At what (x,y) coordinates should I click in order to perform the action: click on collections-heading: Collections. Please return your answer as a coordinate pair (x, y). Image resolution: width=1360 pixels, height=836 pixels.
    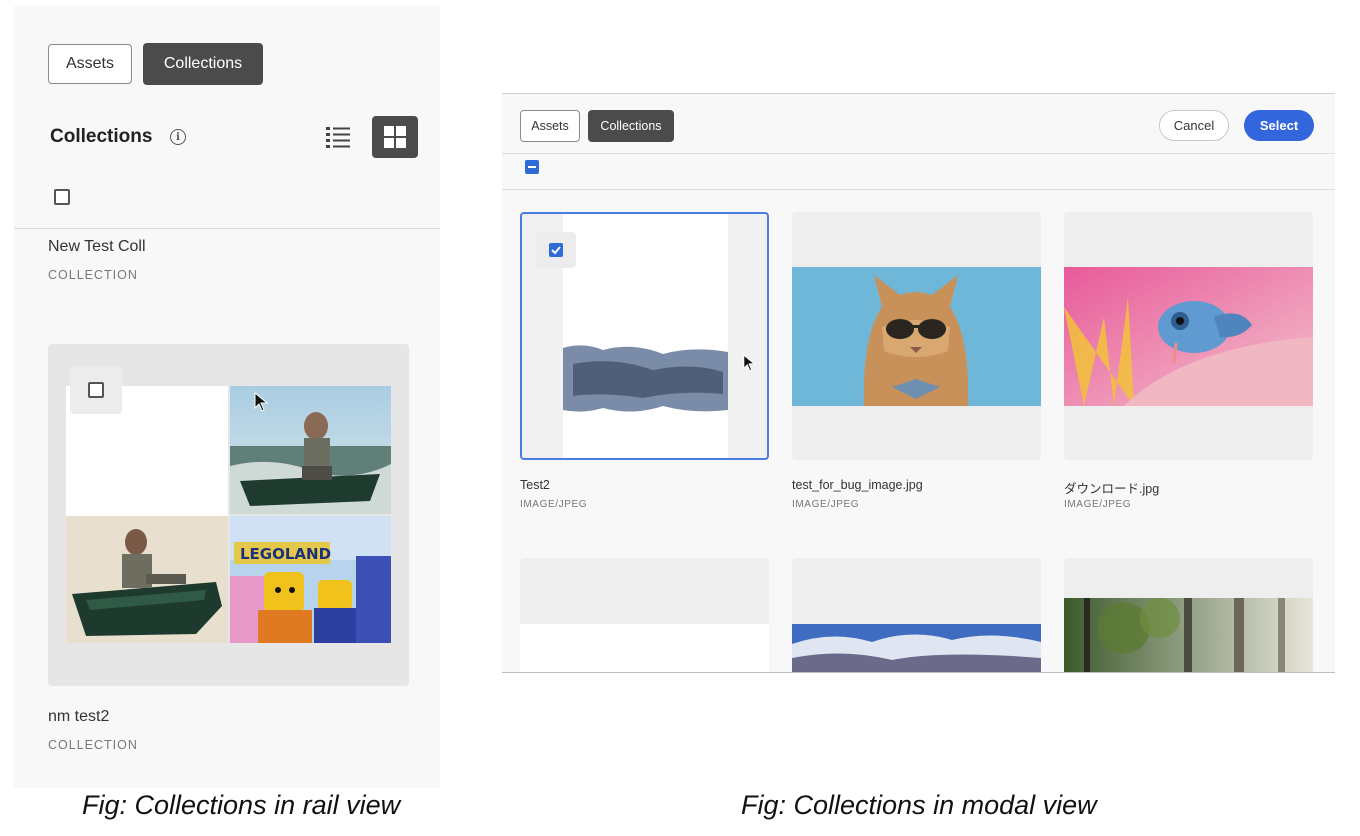
    Looking at the image, I should click on (101, 136).